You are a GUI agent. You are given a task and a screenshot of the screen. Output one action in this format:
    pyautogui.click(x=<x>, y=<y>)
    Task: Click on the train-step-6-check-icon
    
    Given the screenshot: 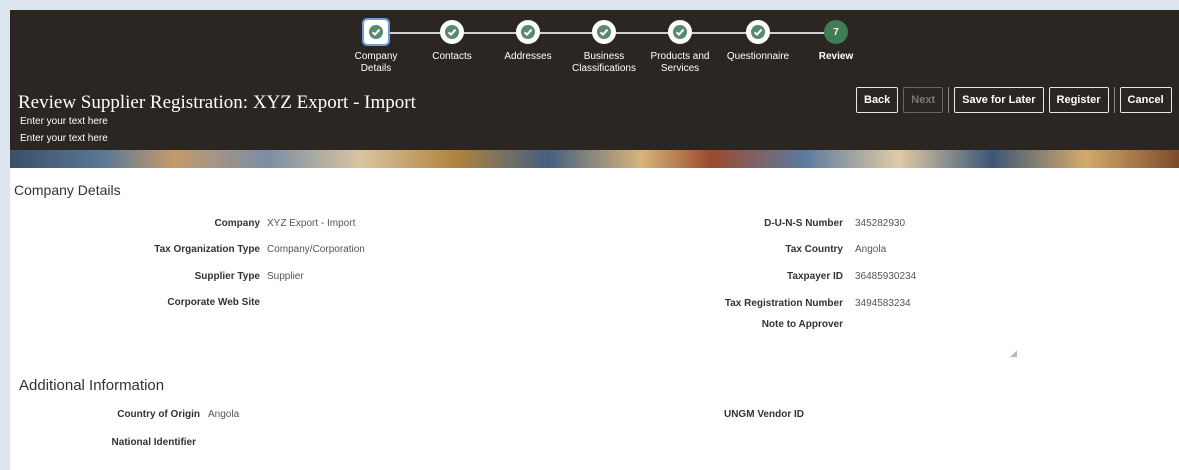 What is the action you would take?
    pyautogui.click(x=758, y=32)
    